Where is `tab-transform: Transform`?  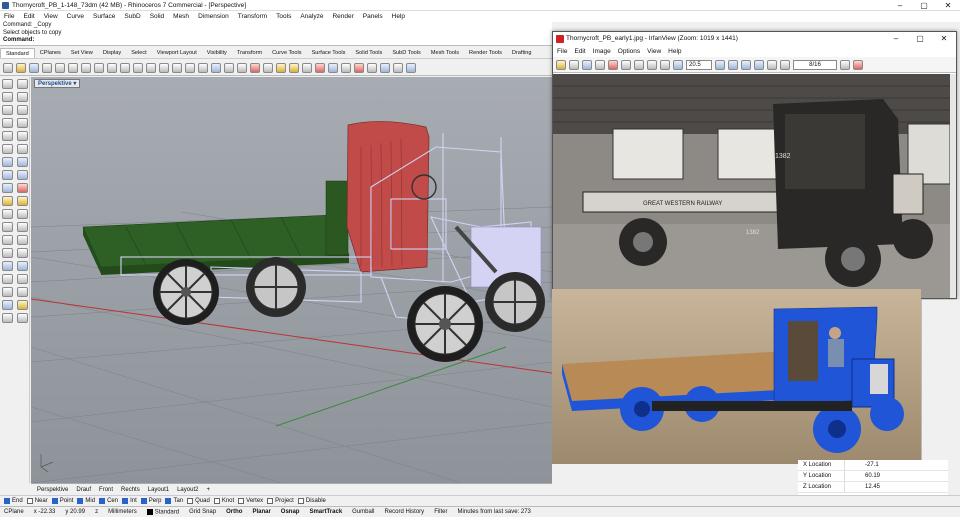 tab-transform: Transform is located at coordinates (249, 53).